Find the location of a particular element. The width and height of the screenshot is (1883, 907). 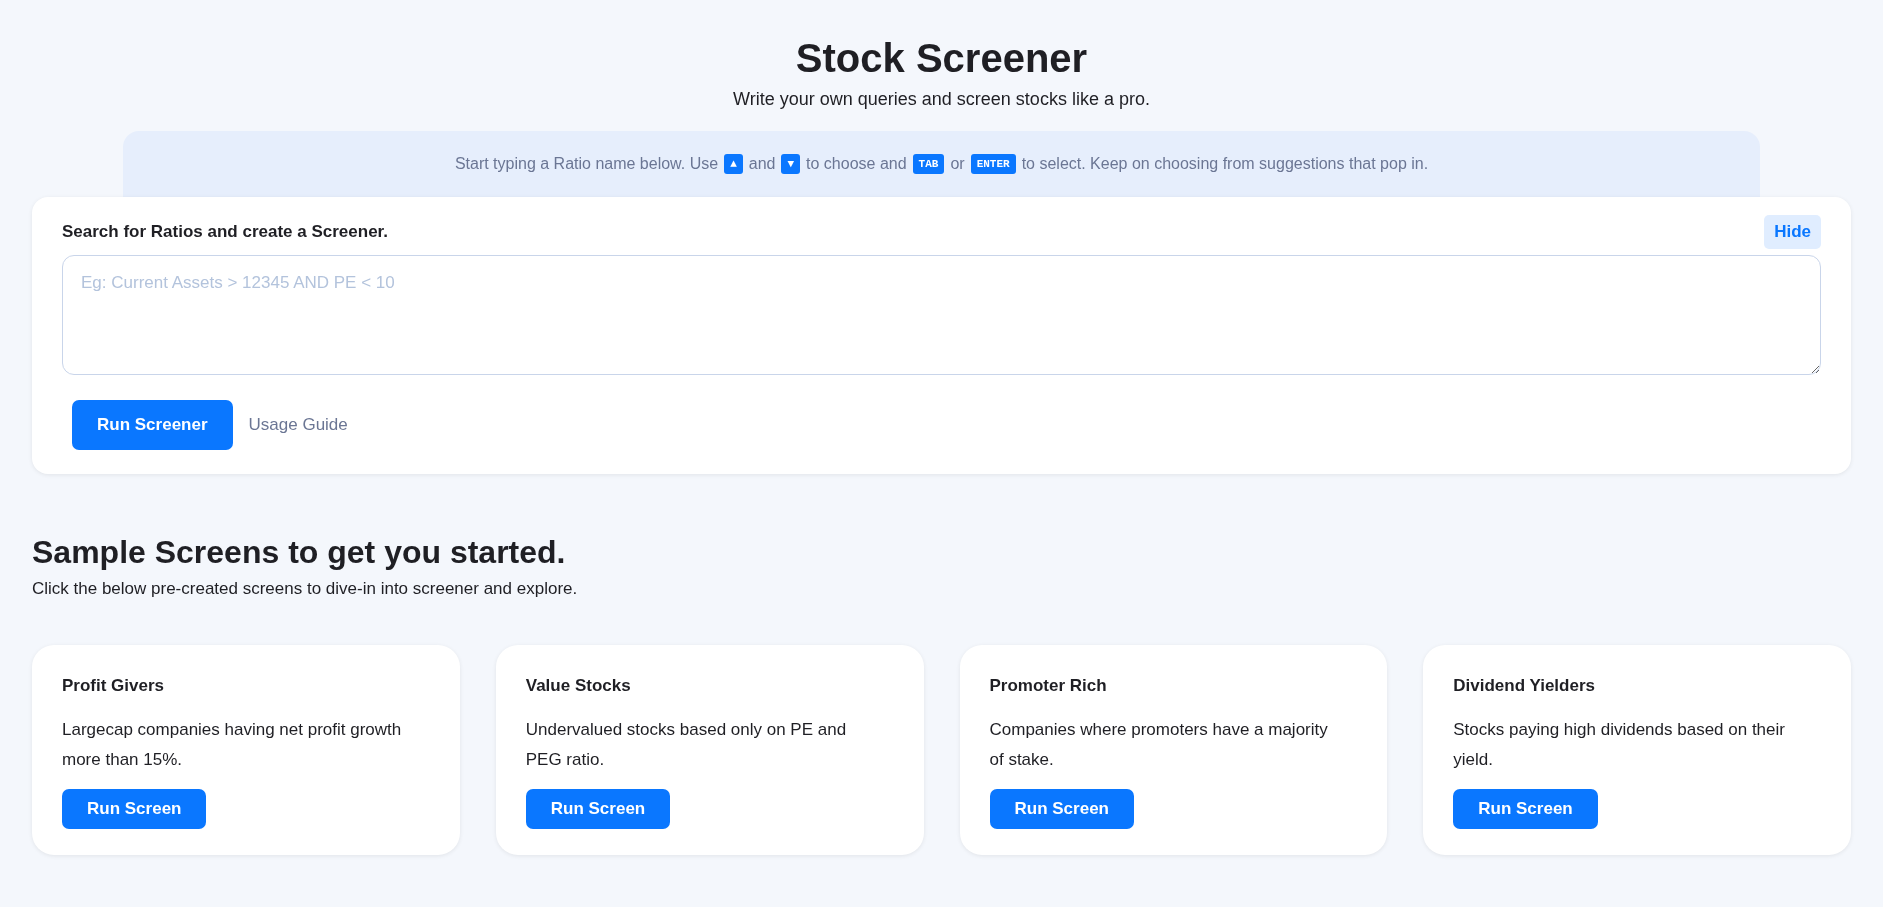

hint-text: or is located at coordinates (957, 164).